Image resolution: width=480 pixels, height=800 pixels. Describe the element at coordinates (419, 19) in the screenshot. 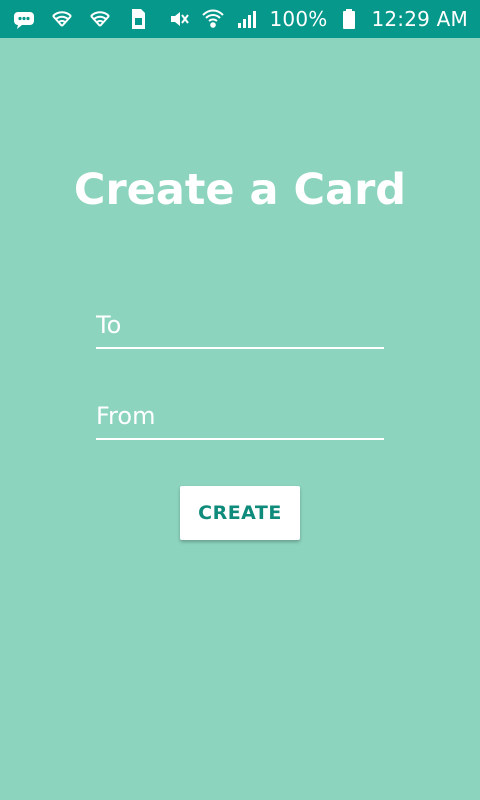

I see `clock: 12:29 AM` at that location.